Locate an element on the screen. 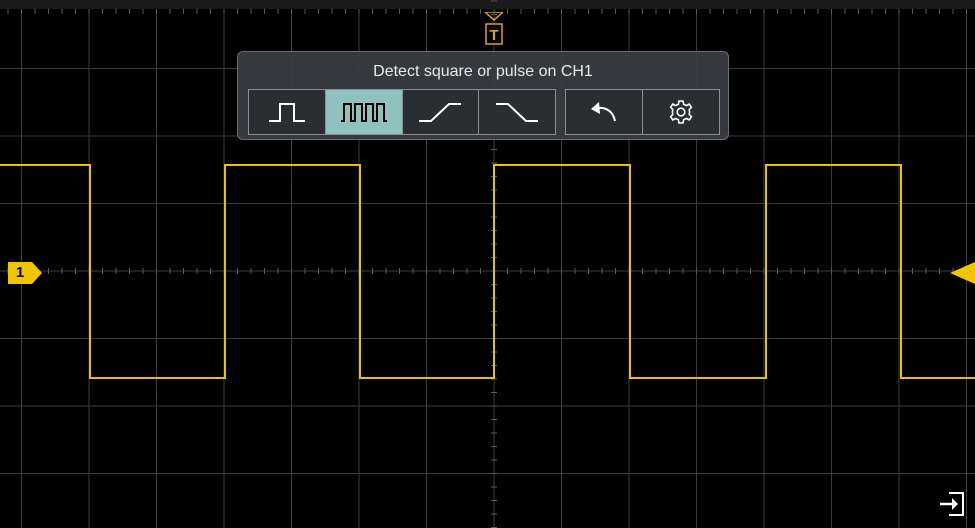 This screenshot has width=975, height=528. single-pulse-button is located at coordinates (287, 112).